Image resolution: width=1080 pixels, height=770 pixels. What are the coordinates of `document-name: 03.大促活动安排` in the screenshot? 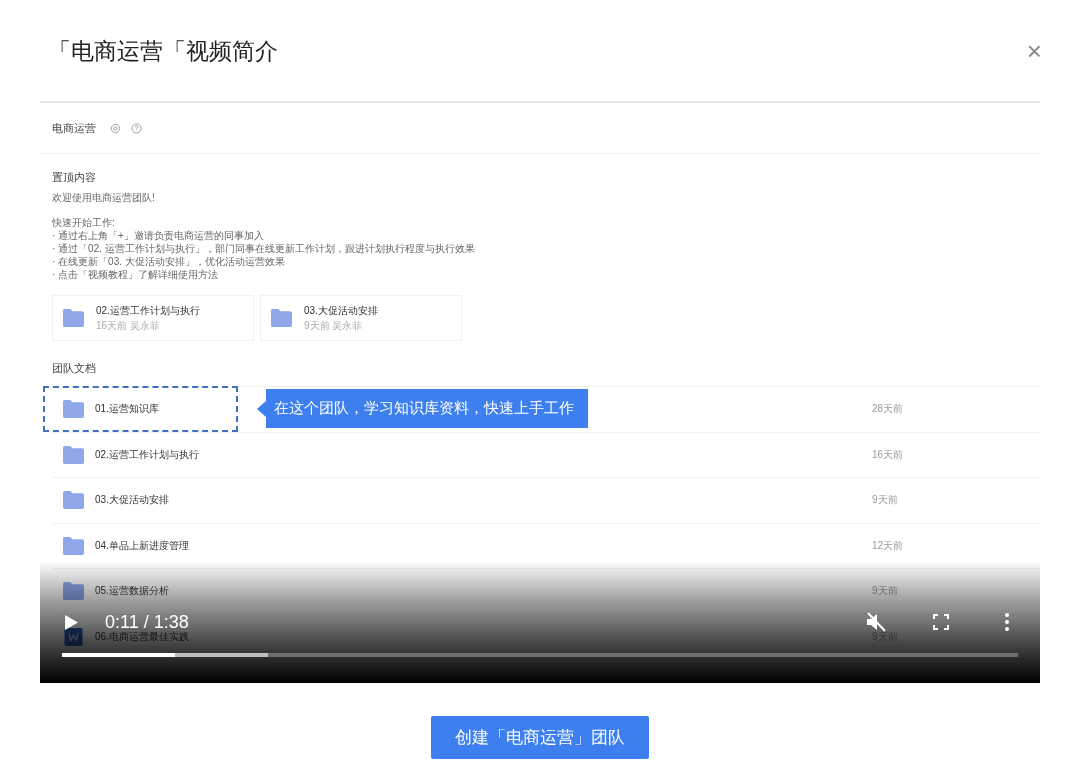 It's located at (132, 500).